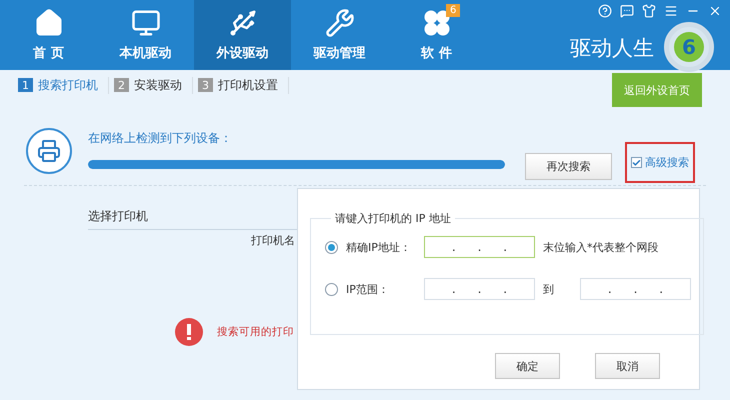 The height and width of the screenshot is (400, 730). What do you see at coordinates (527, 366) in the screenshot?
I see `dialog-button: 确定` at bounding box center [527, 366].